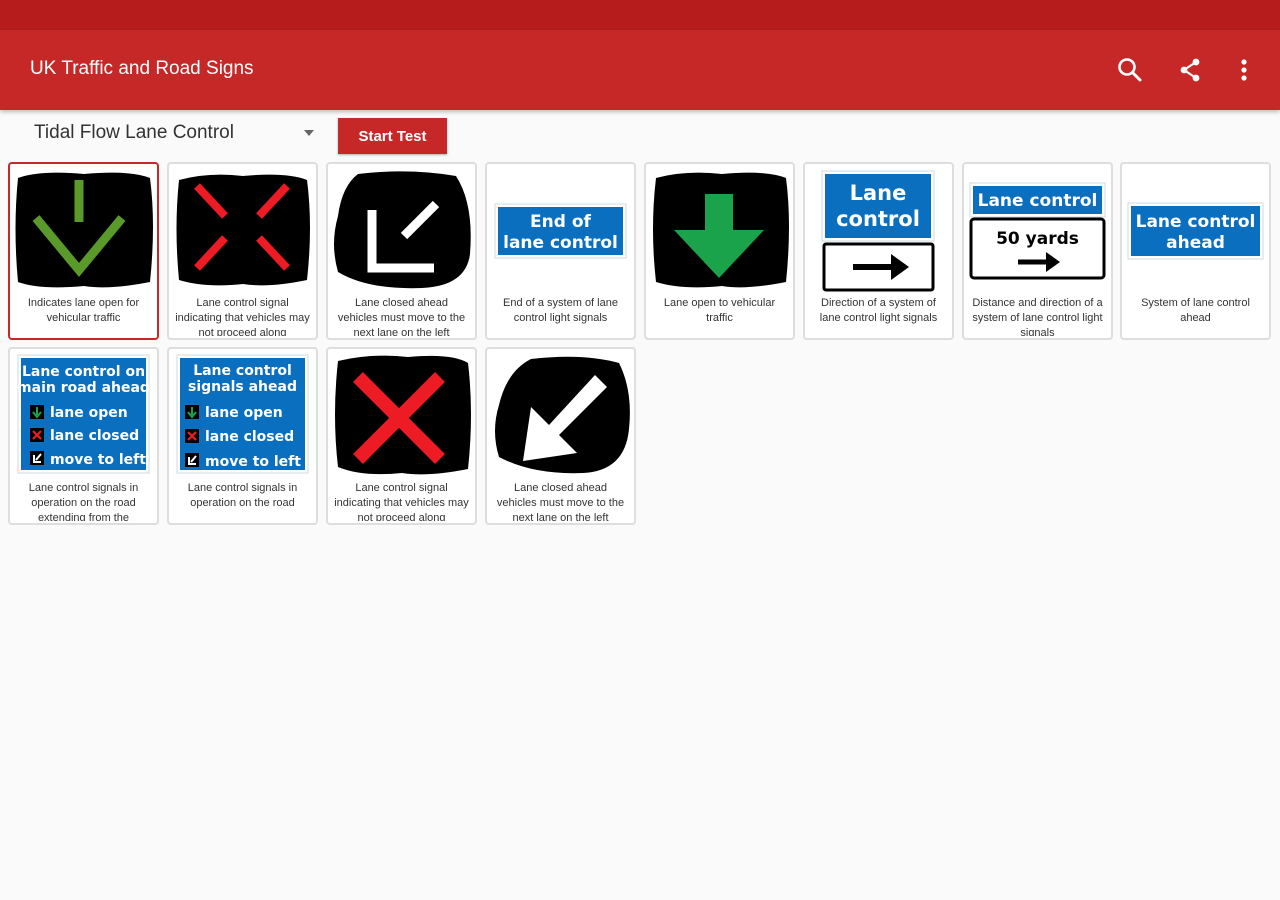 The image size is (1280, 900). I want to click on sign-caption: Lane open to vehicular traffic, so click(719, 310).